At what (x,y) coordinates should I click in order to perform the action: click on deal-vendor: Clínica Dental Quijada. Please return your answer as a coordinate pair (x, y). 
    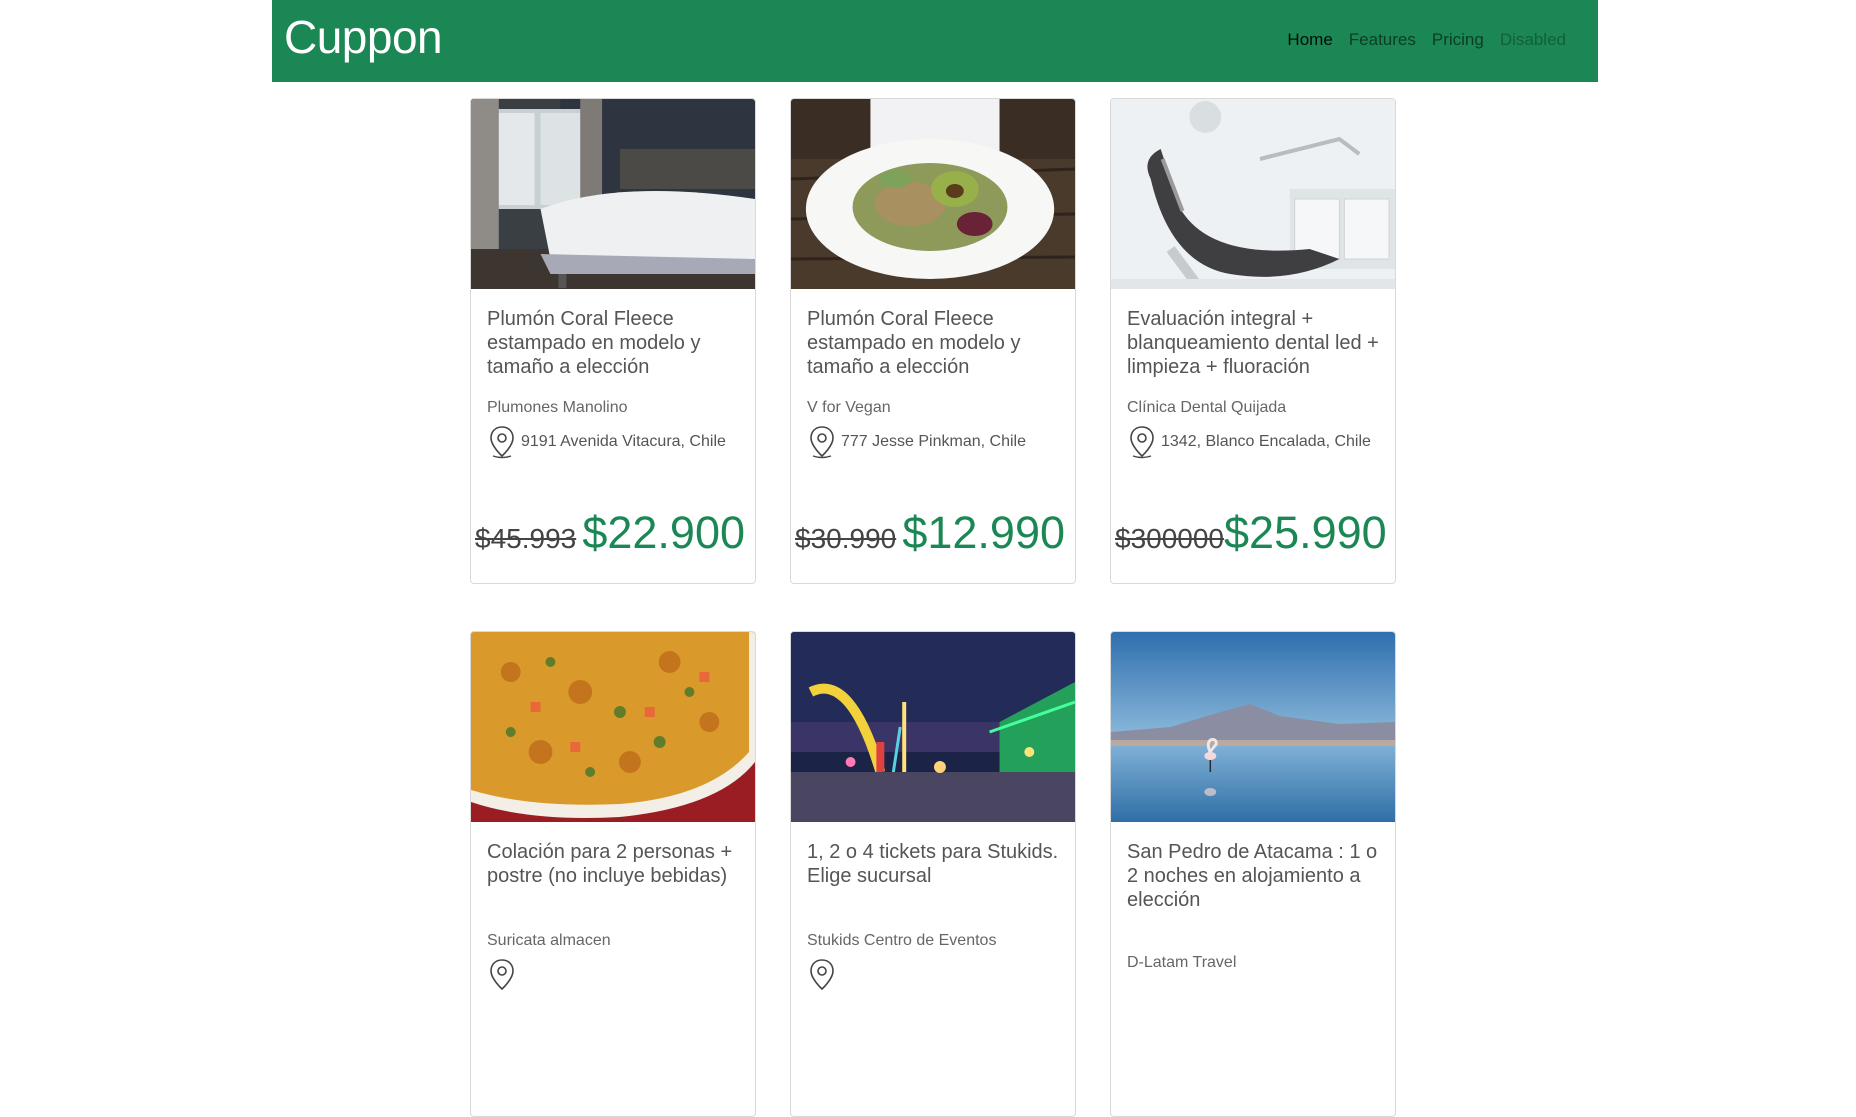
    Looking at the image, I should click on (1207, 407).